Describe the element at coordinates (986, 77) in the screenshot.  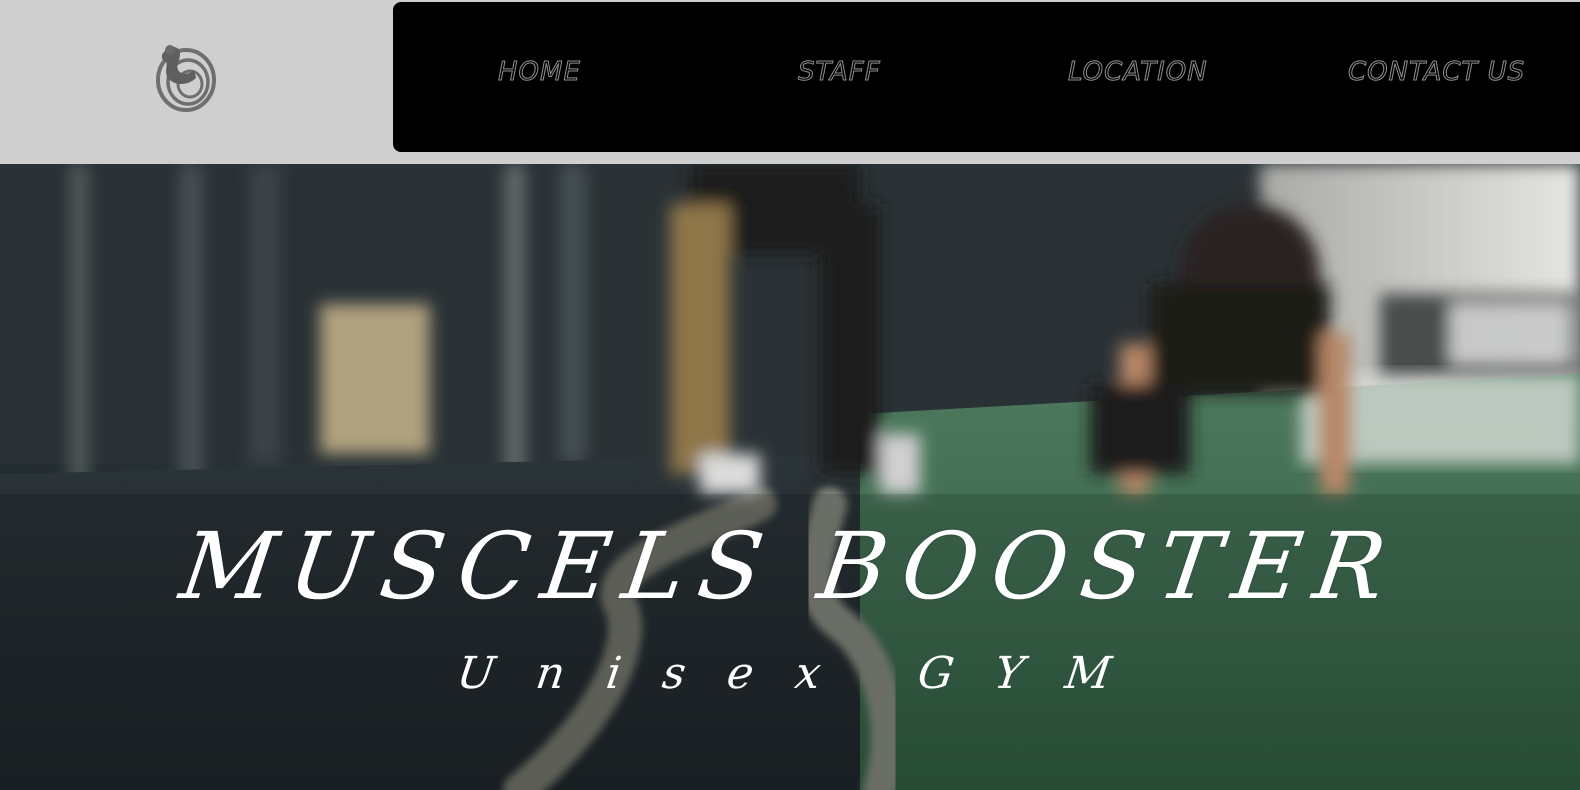
I see `main-nav: HOME STAFF LOCATION CONTACT US` at that location.